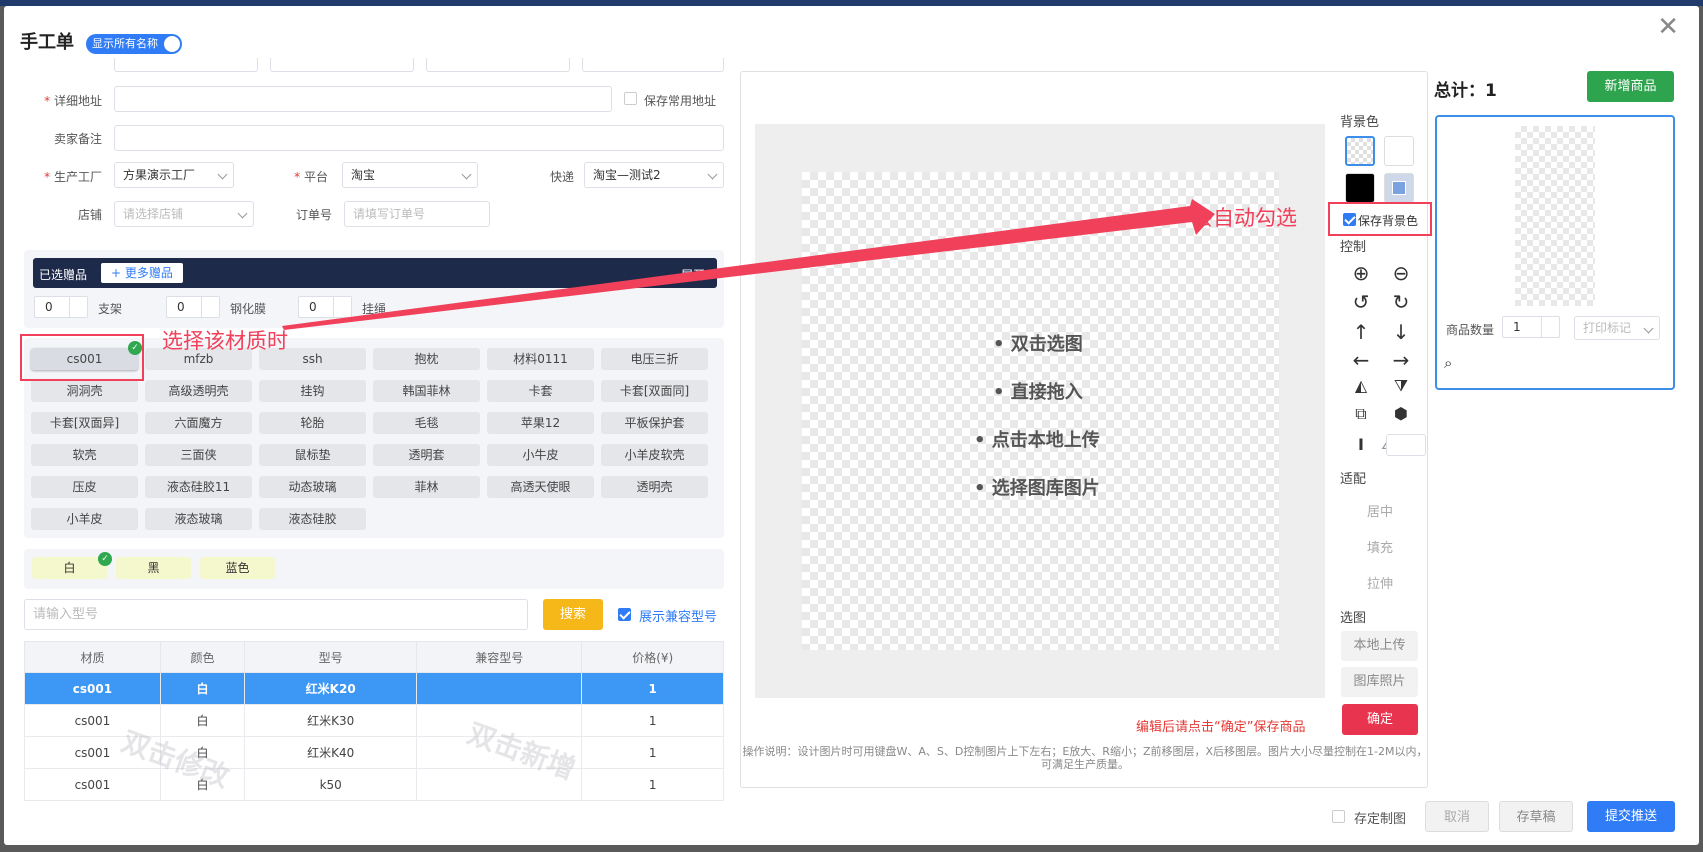 This screenshot has height=852, width=1703. What do you see at coordinates (82, 357) in the screenshot?
I see `annotation-box-material` at bounding box center [82, 357].